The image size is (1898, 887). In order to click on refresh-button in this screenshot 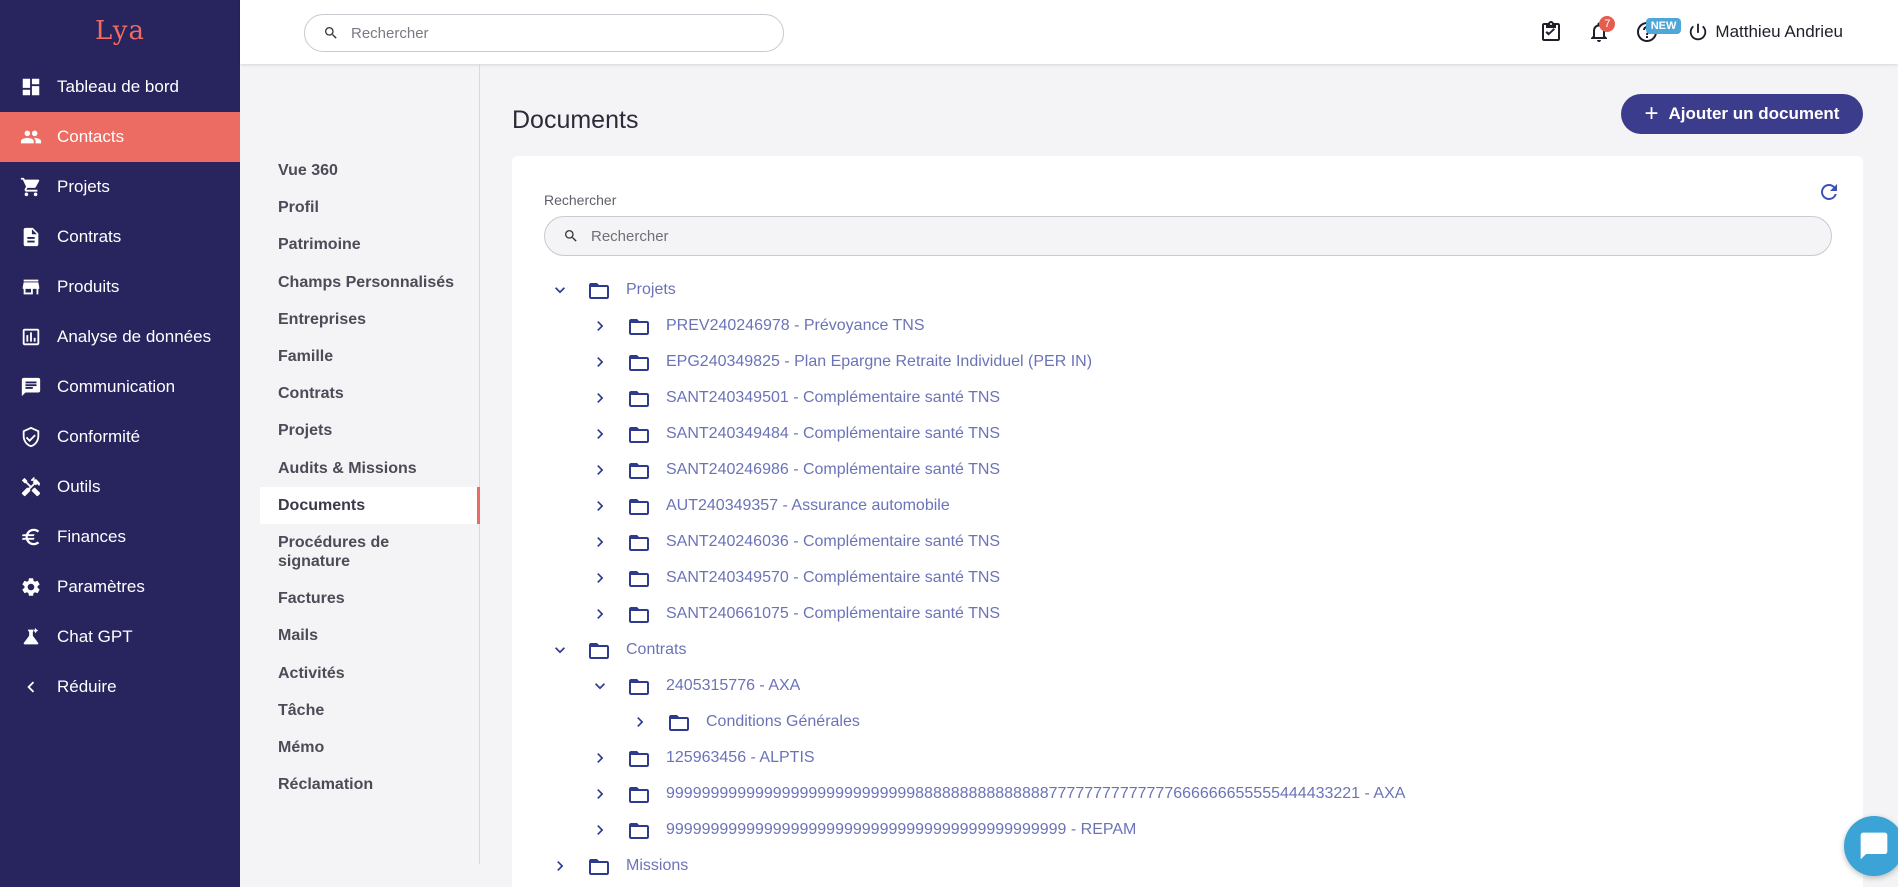, I will do `click(1829, 192)`.